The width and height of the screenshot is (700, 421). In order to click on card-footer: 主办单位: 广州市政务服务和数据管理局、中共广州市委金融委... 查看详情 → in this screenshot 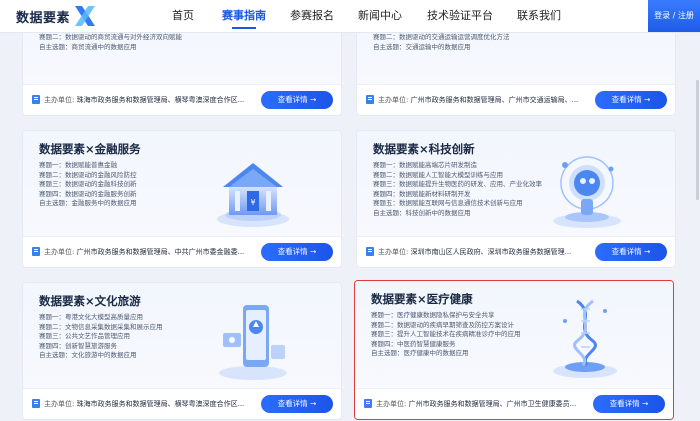, I will do `click(182, 251)`.